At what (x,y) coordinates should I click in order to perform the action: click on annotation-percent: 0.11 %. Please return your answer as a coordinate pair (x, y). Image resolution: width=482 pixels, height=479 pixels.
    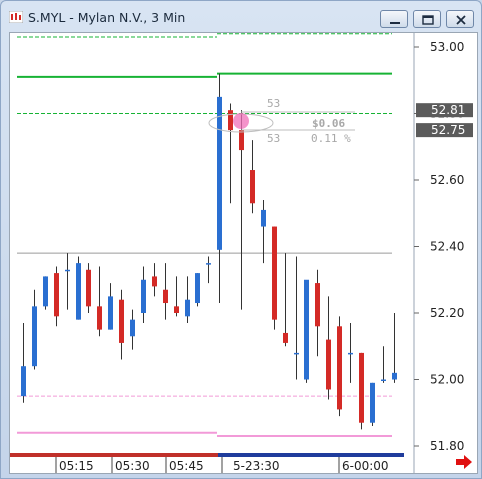
    Looking at the image, I should click on (331, 138).